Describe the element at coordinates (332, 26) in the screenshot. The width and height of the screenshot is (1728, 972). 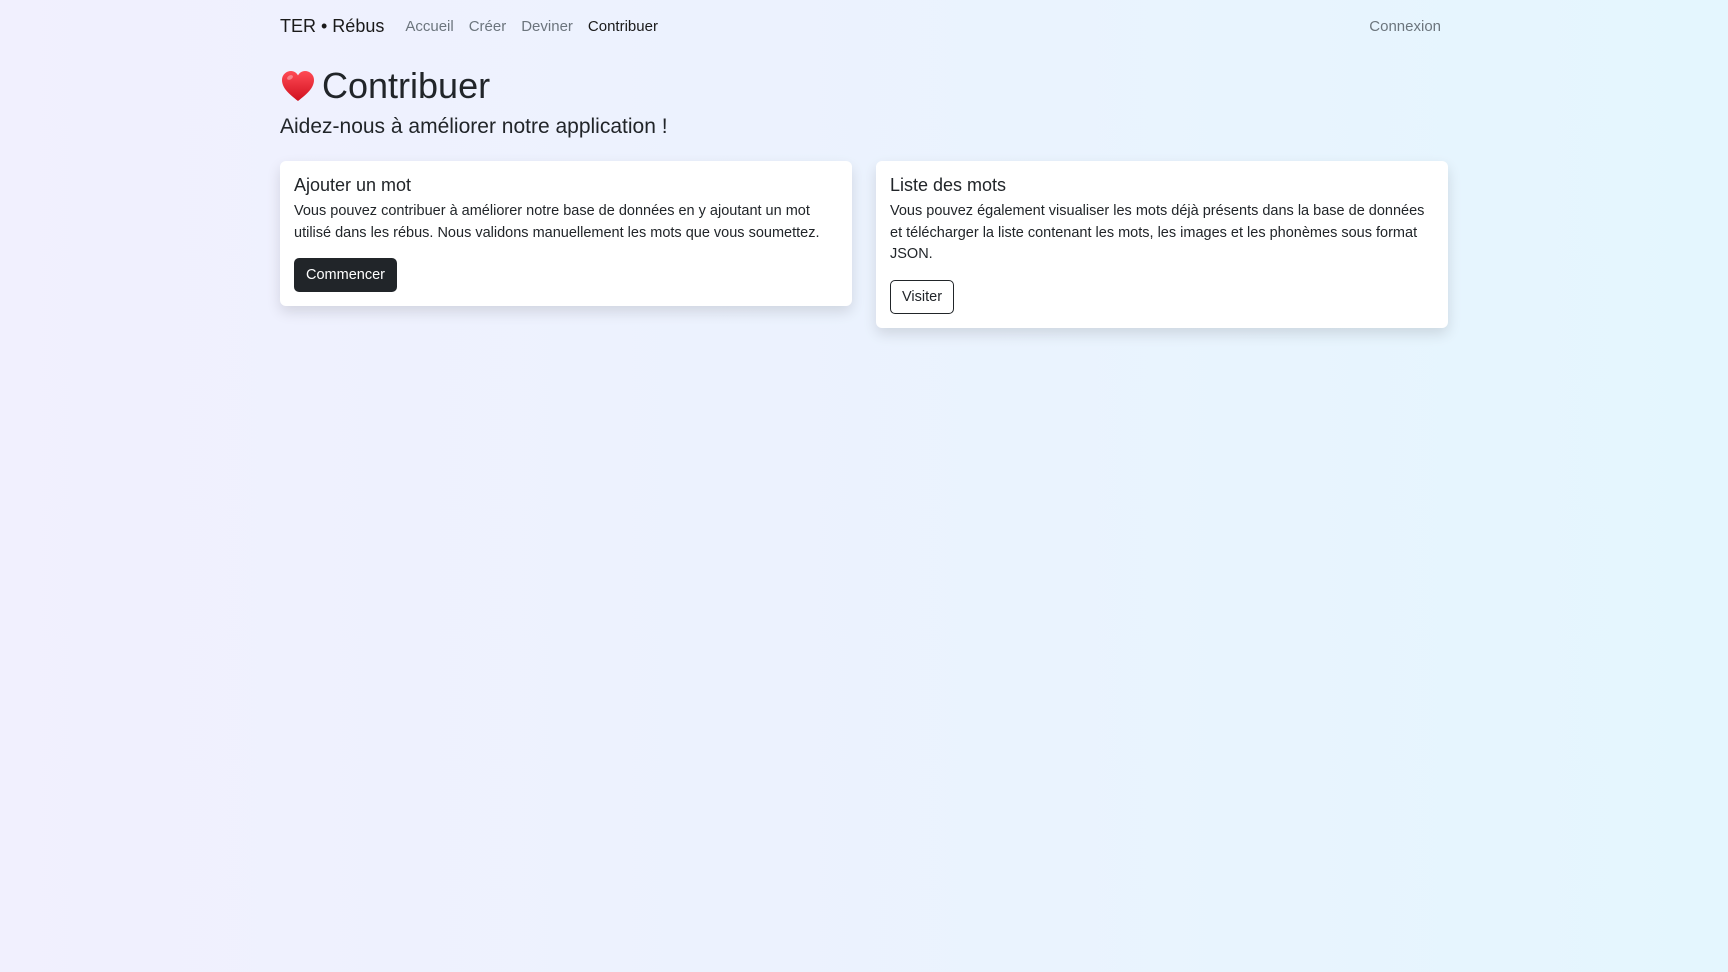
I see `brand-link: TER • Rébus` at that location.